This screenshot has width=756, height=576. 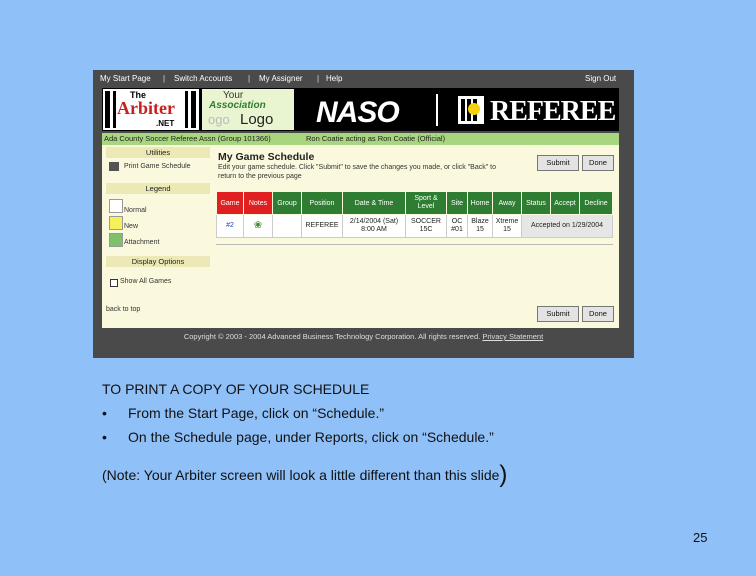 I want to click on legend-heading: Legend, so click(x=158, y=188).